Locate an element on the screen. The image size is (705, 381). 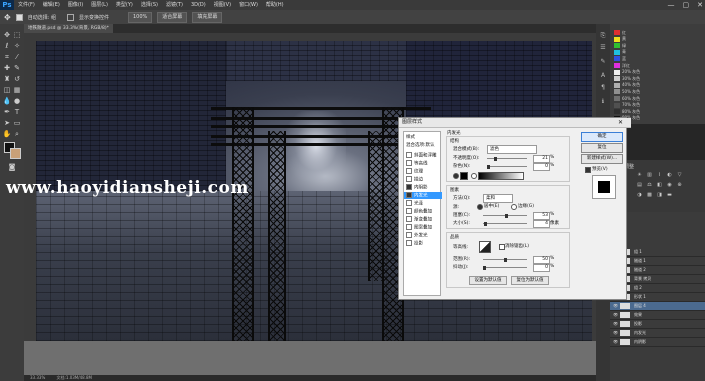
maximize-button: ▢ is located at coordinates (686, 5).